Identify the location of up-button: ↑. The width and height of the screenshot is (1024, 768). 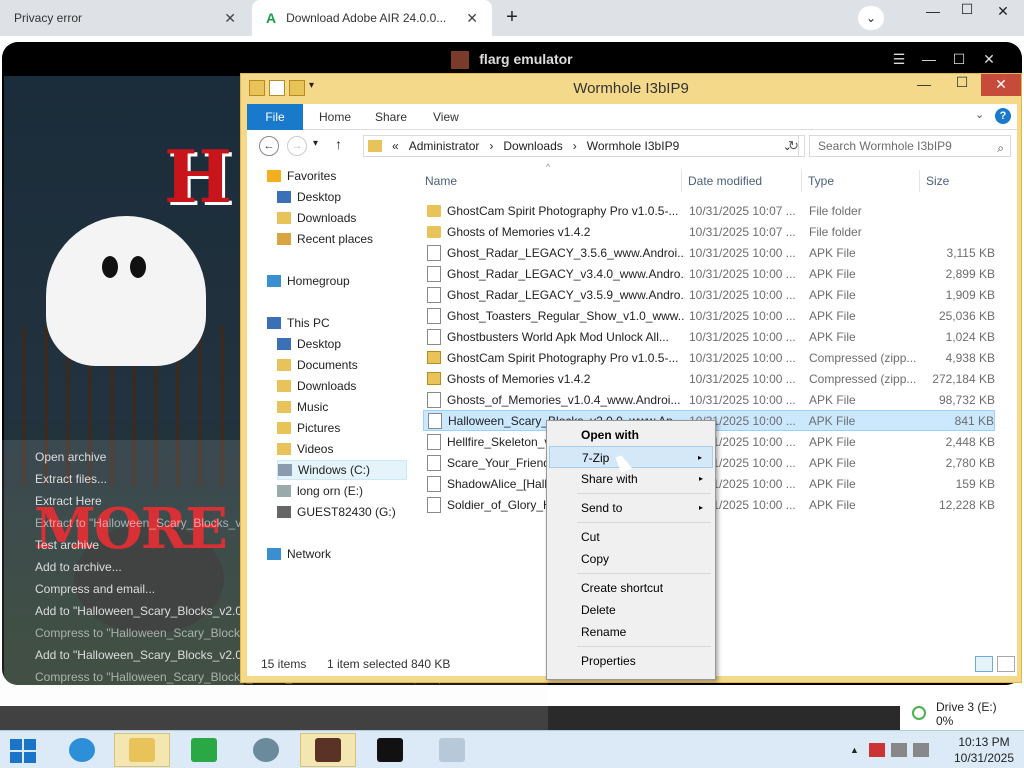
(338, 144).